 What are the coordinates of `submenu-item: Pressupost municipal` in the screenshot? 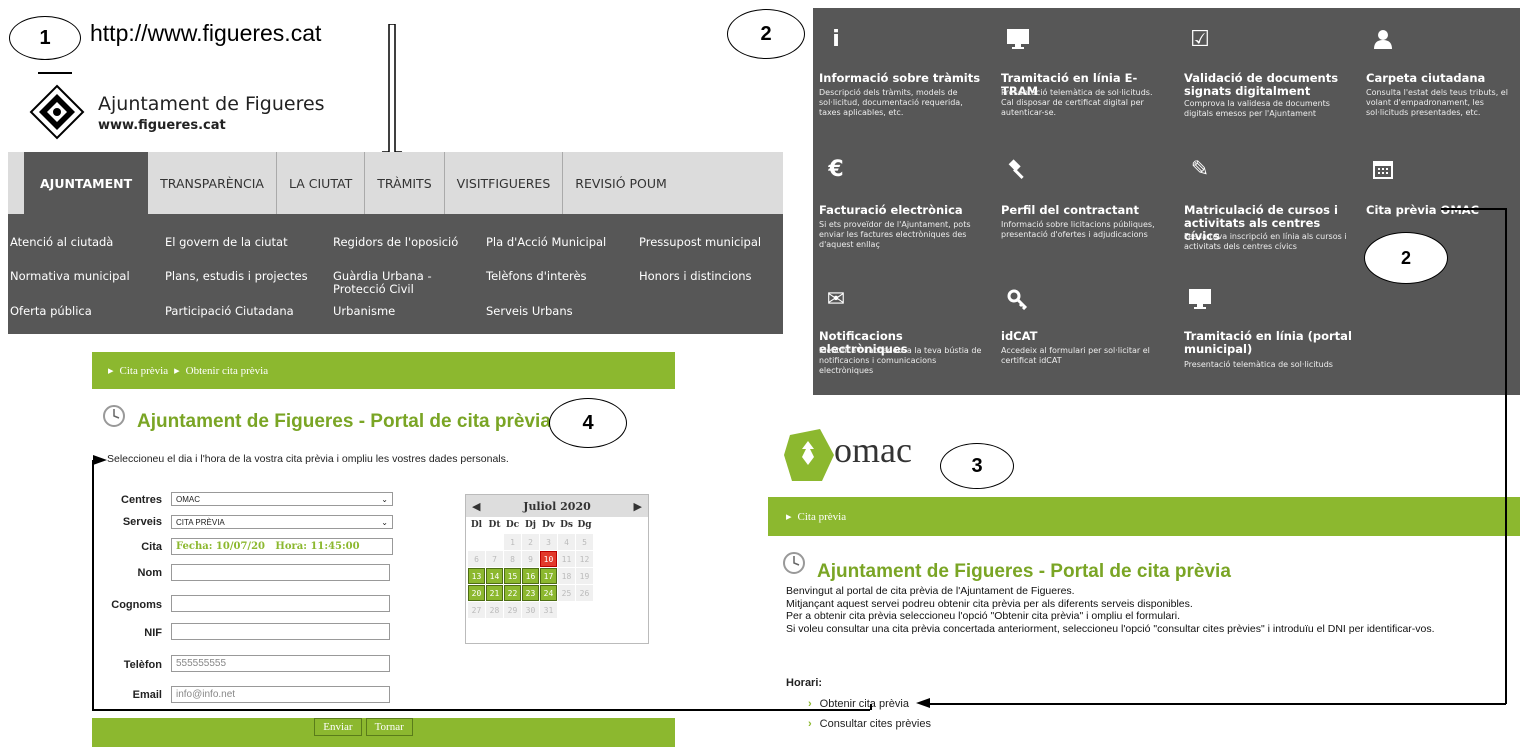 It's located at (700, 242).